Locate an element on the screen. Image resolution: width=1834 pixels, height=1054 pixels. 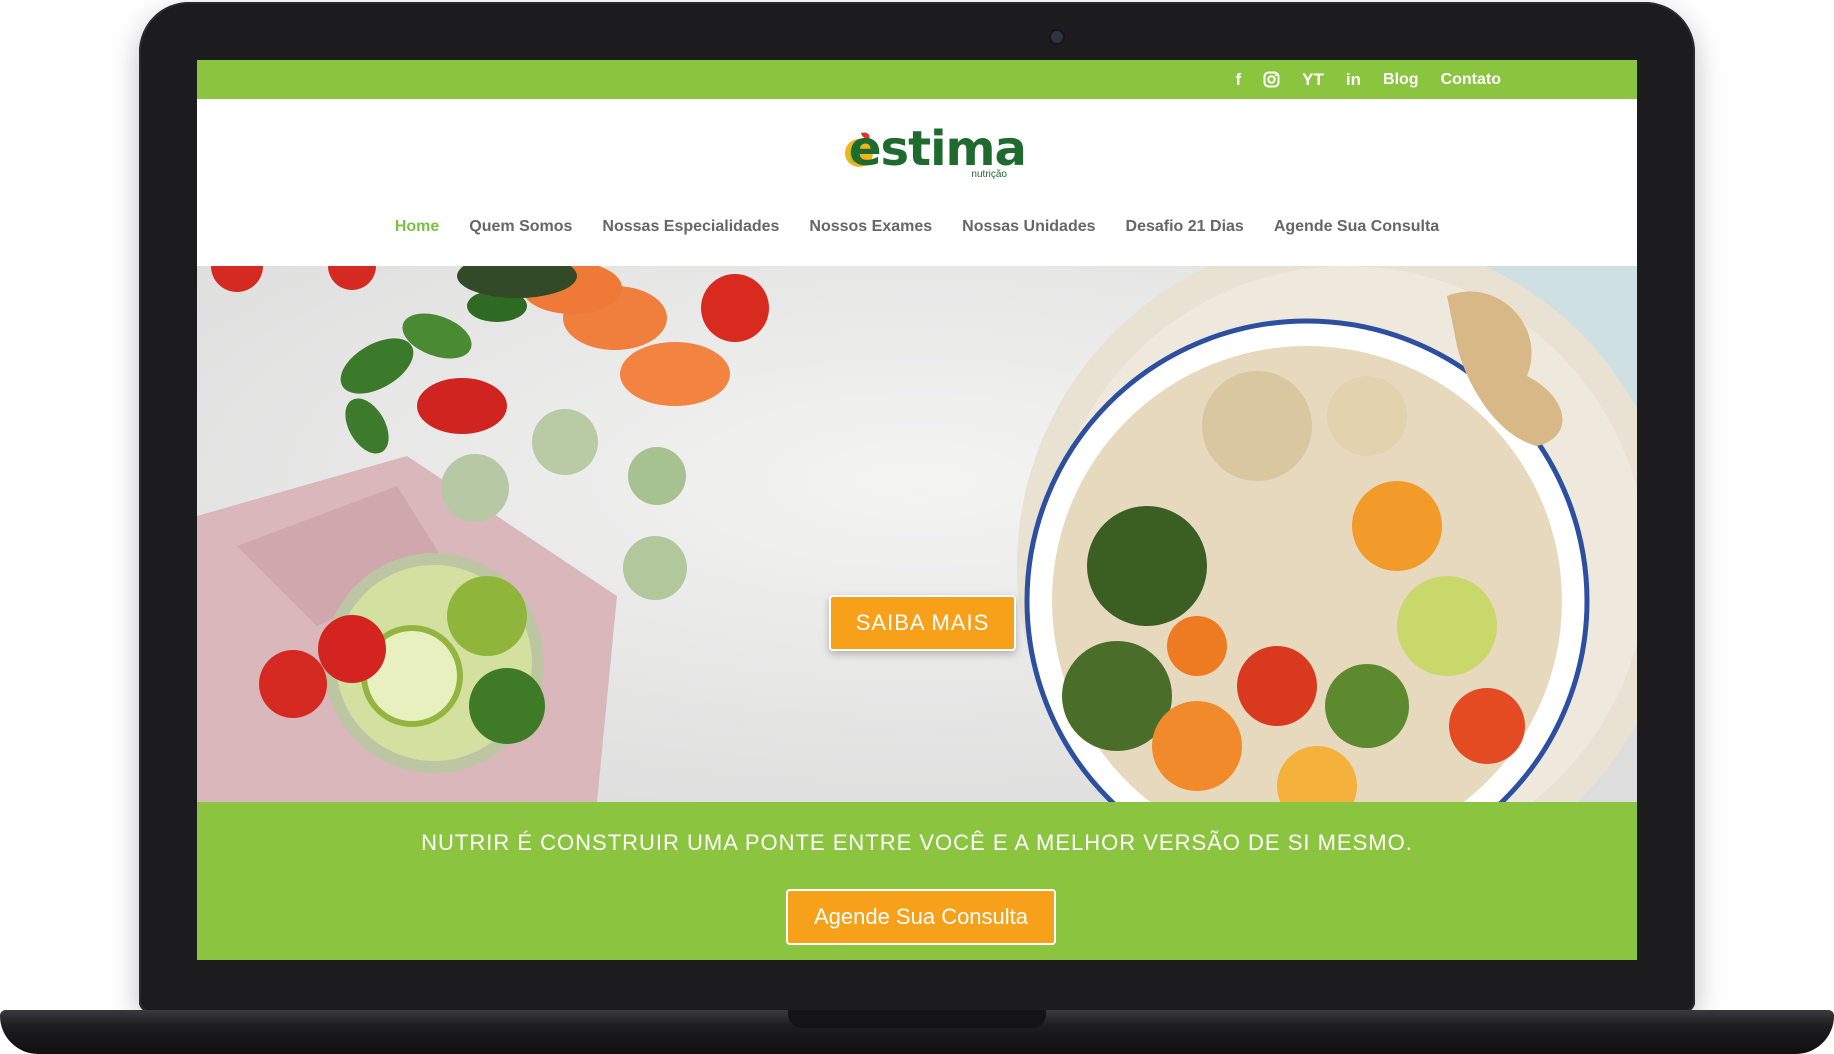
nav-agende-sua-consulta: Agende Sua Consulta is located at coordinates (1356, 227).